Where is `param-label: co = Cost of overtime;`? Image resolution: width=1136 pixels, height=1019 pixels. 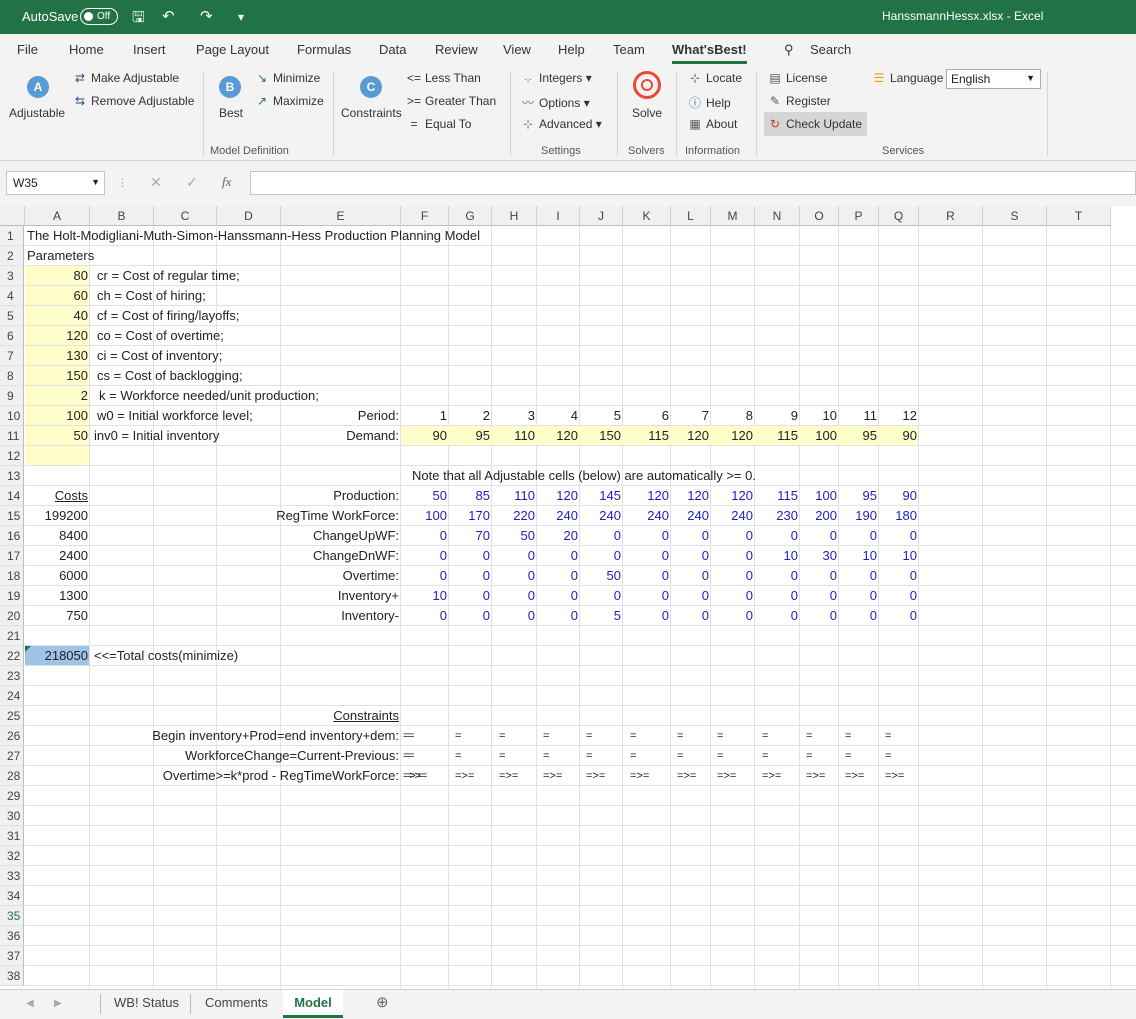 param-label: co = Cost of overtime; is located at coordinates (245, 336).